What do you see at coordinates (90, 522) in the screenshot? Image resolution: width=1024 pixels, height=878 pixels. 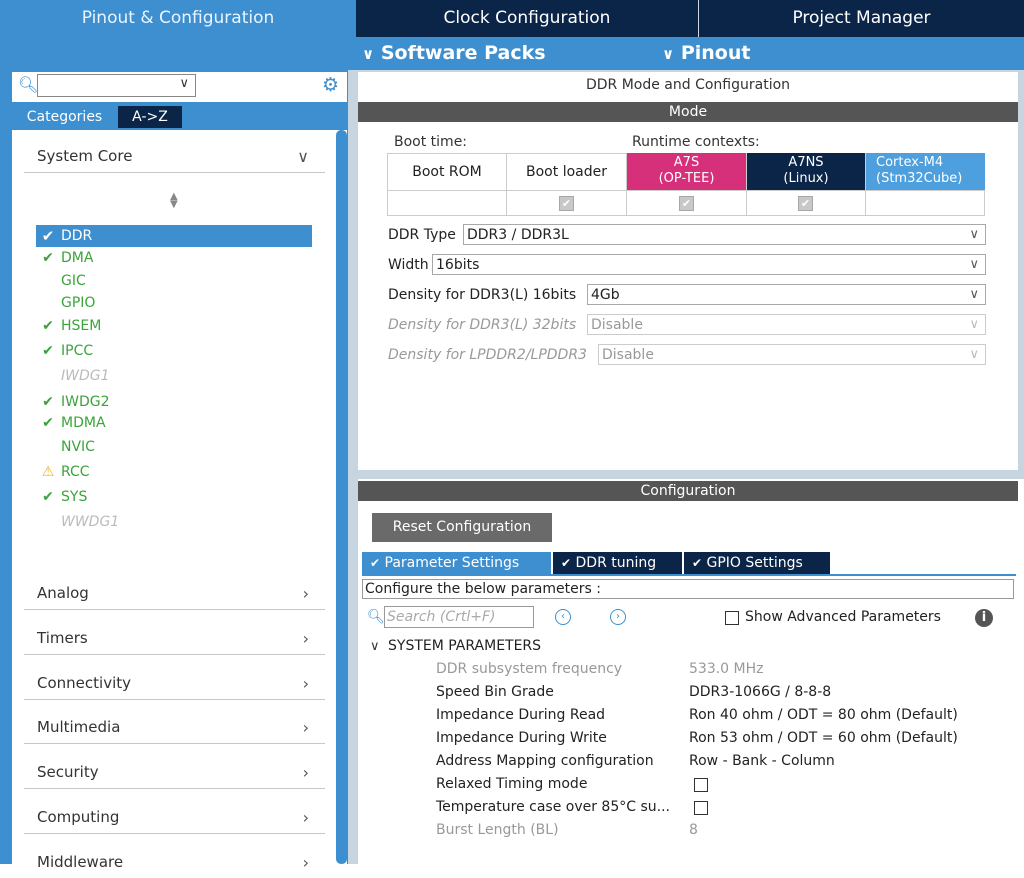 I see `item-label: WWDG1` at bounding box center [90, 522].